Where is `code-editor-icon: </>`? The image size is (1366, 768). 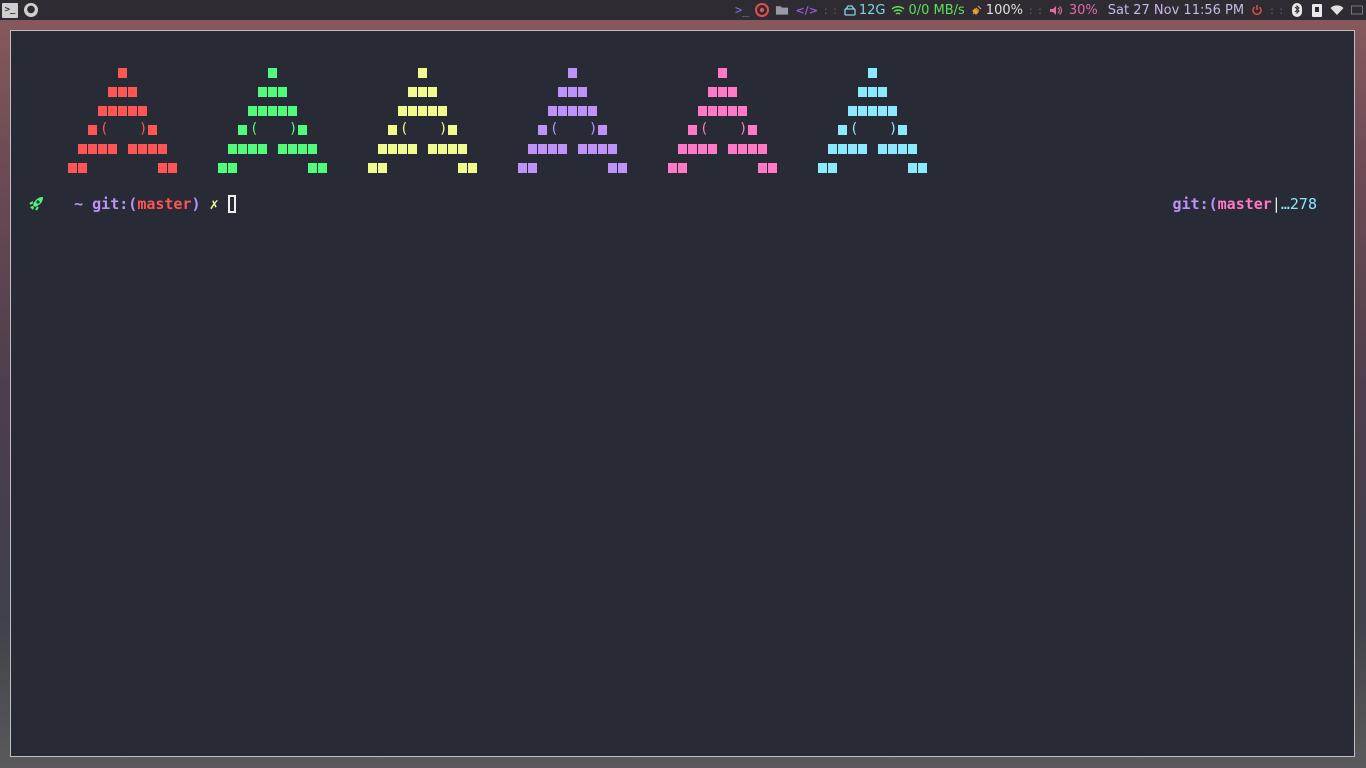
code-editor-icon: </> is located at coordinates (806, 10).